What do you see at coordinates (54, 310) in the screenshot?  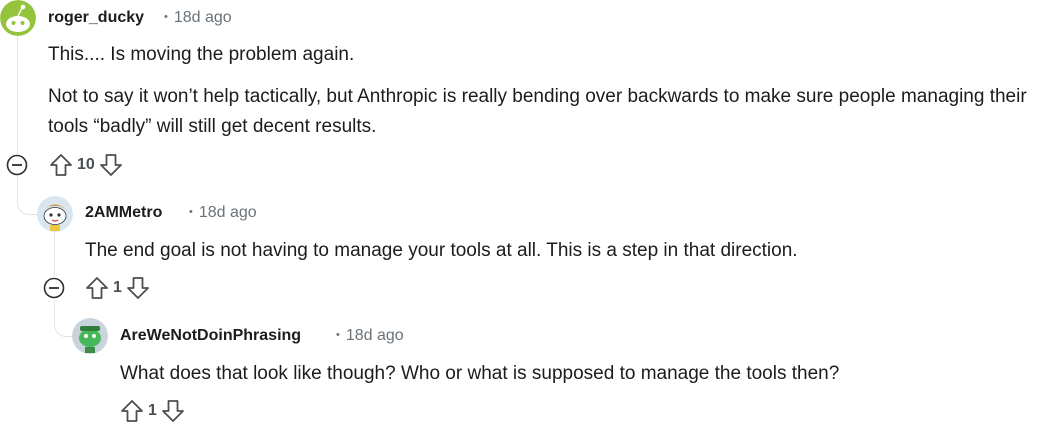 I see `thread-line-2-branch` at bounding box center [54, 310].